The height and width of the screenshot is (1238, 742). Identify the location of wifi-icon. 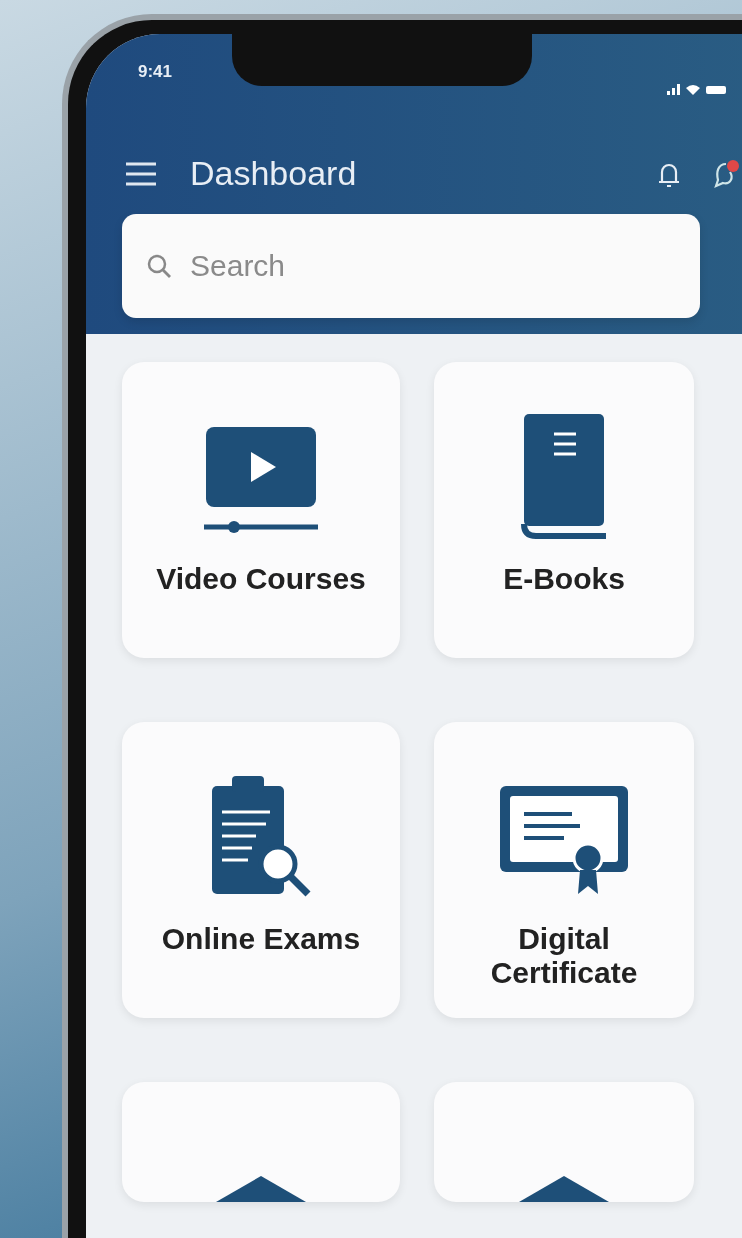
(693, 89).